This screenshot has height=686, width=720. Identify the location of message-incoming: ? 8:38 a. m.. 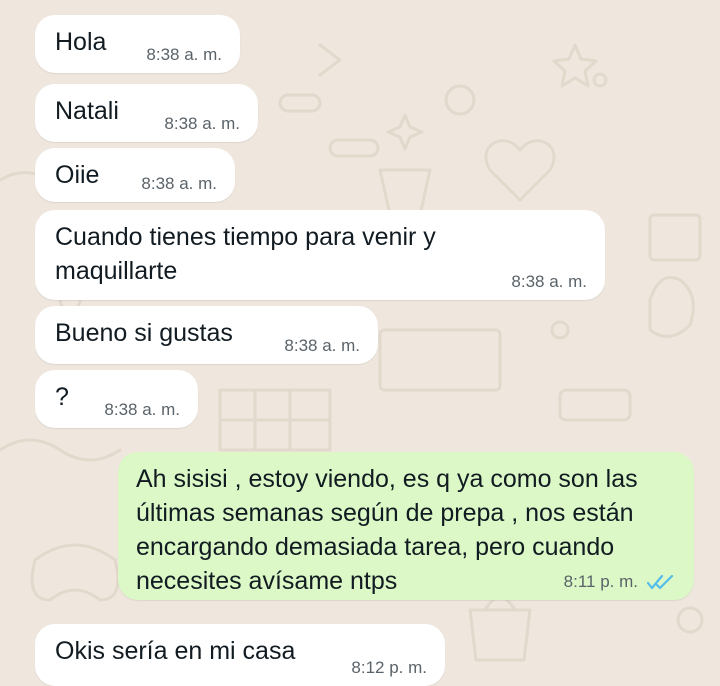
(116, 399).